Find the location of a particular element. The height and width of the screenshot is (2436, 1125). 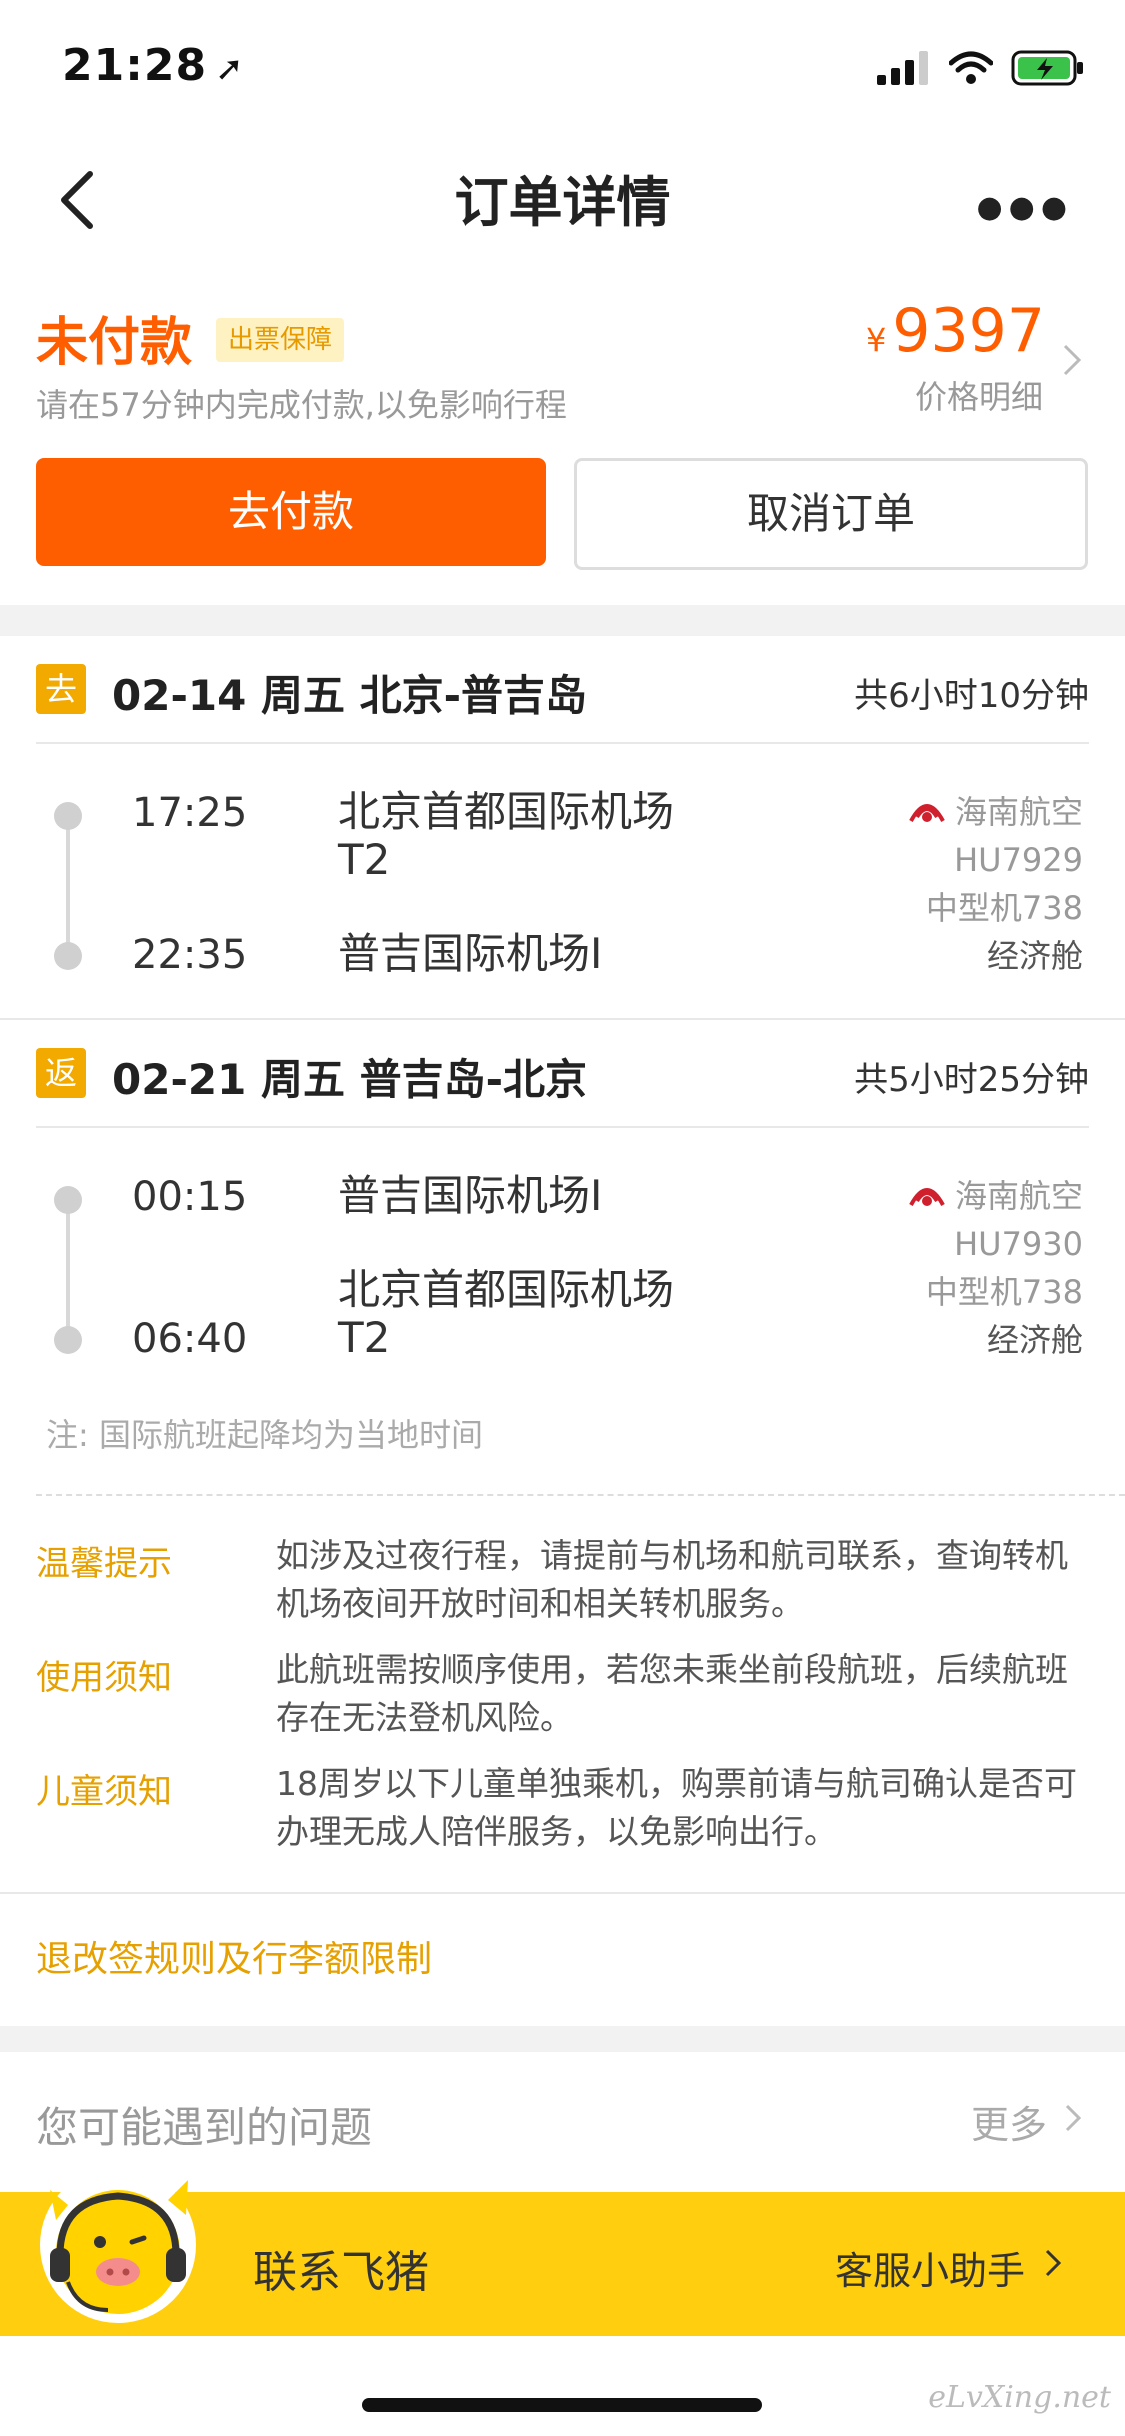

tip-text: 此航班需按顺序使用，若您未乘坐前段航班，后续航班存在无法登机风险。 is located at coordinates (672, 1693).